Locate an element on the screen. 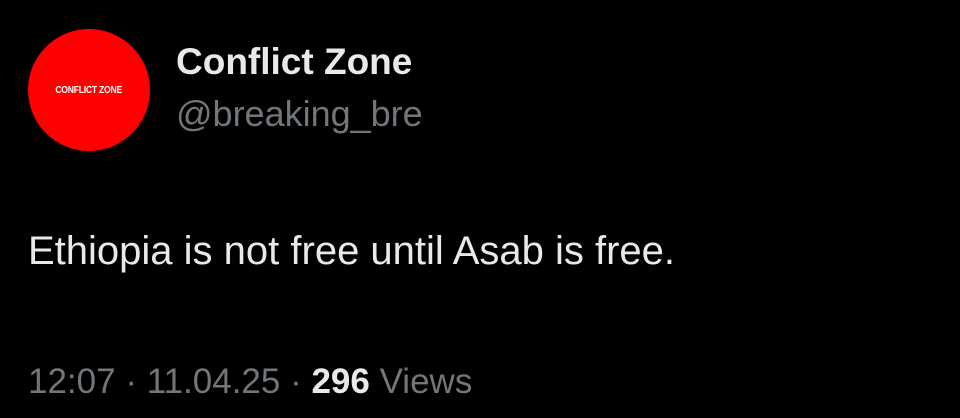 This screenshot has width=960, height=418. avatar: CONFLICT ZONE is located at coordinates (89, 90).